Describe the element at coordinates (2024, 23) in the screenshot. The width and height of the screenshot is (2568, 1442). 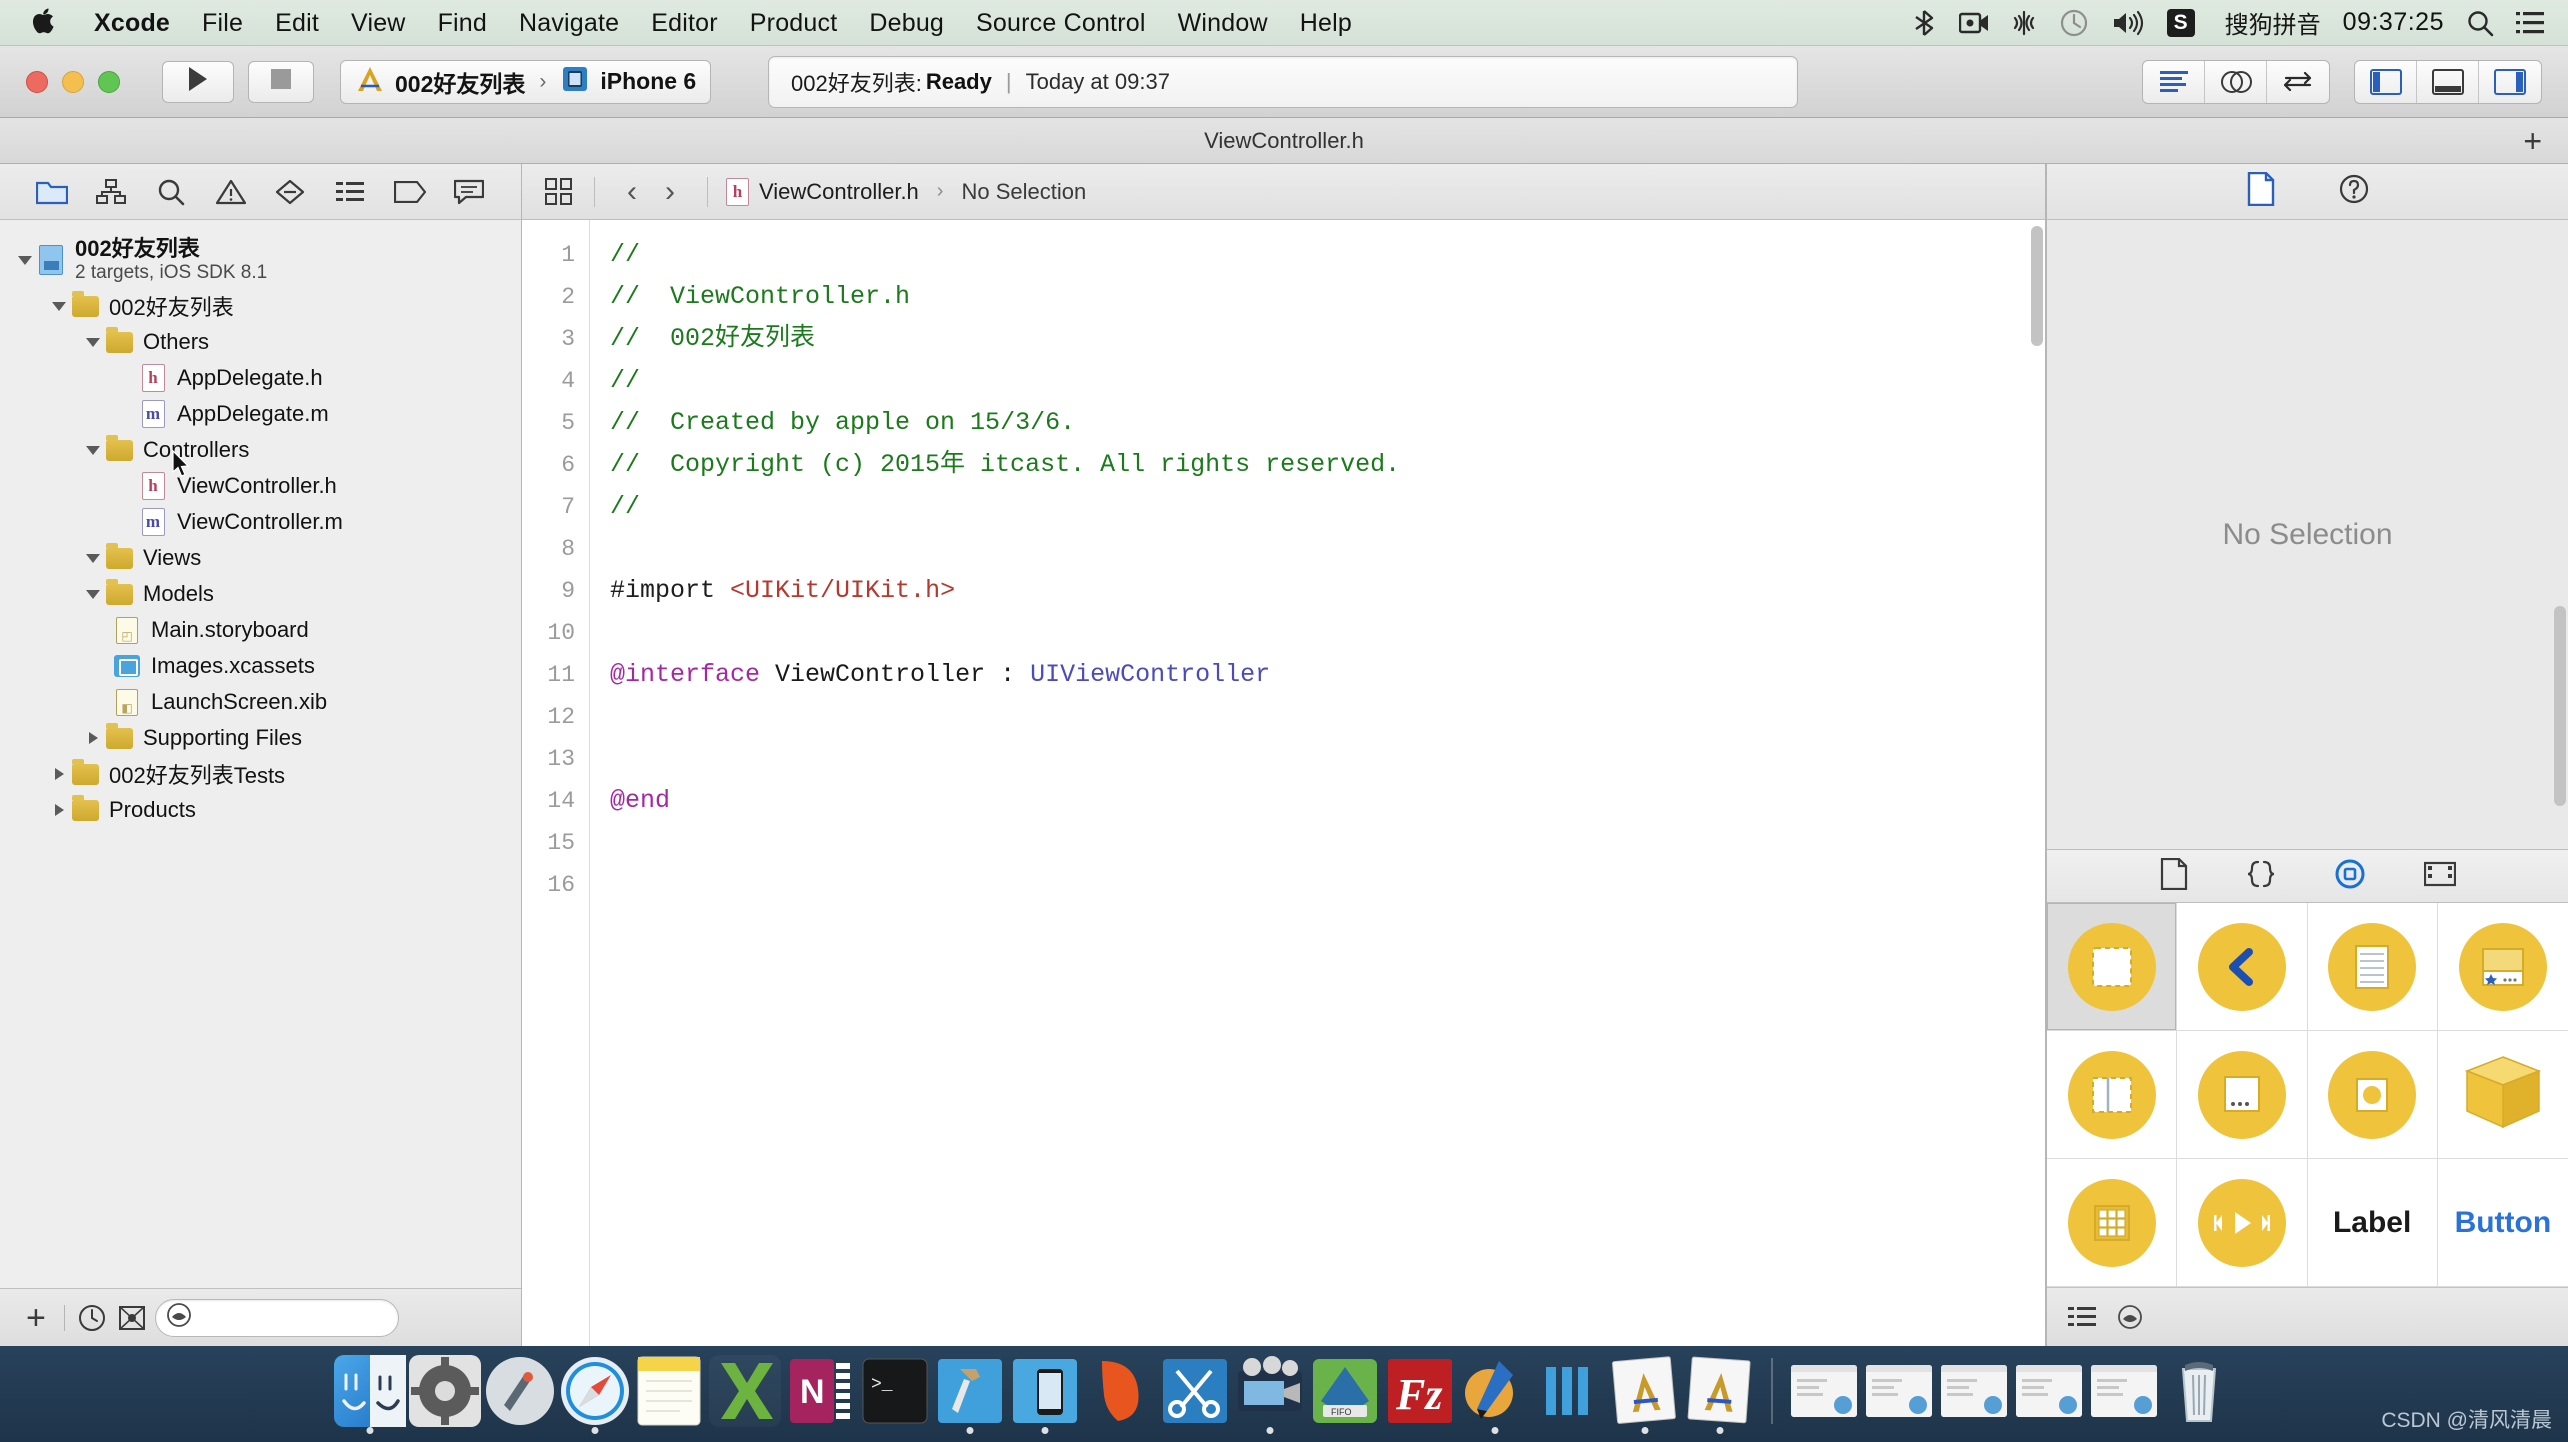
I see `airplay-icon` at that location.